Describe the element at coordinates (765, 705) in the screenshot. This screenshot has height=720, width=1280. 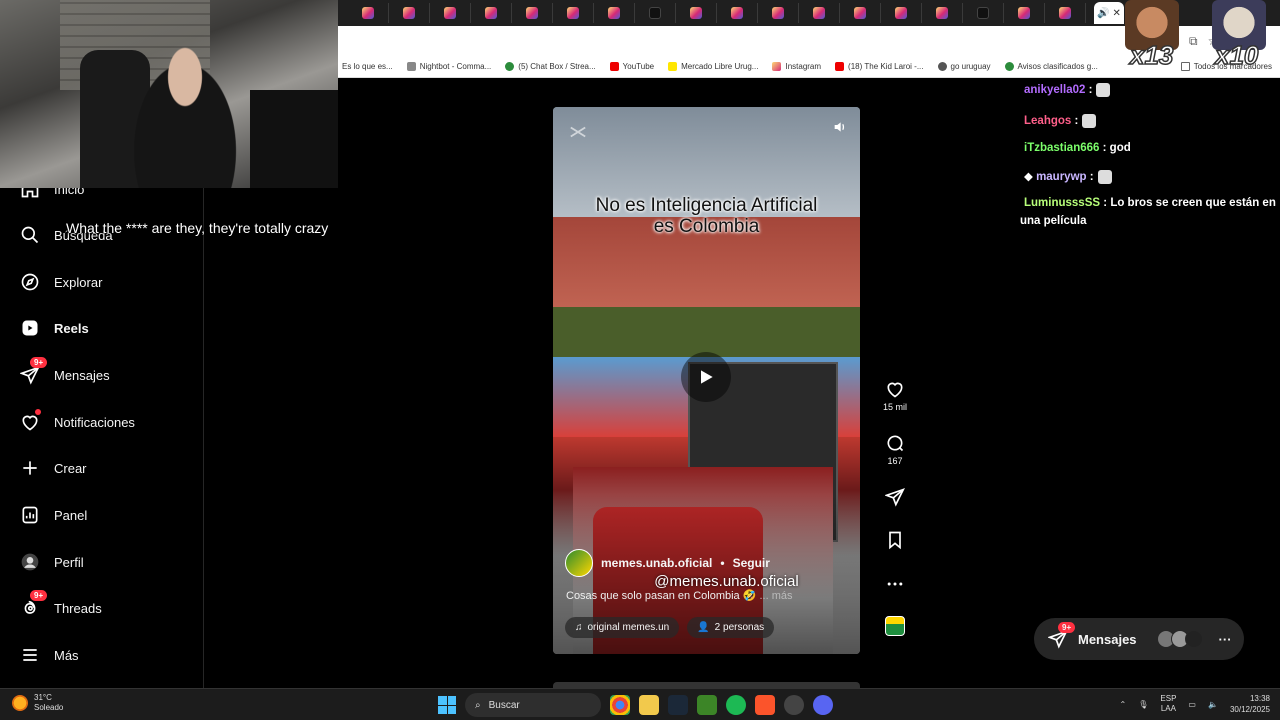
I see `brave-icon` at that location.